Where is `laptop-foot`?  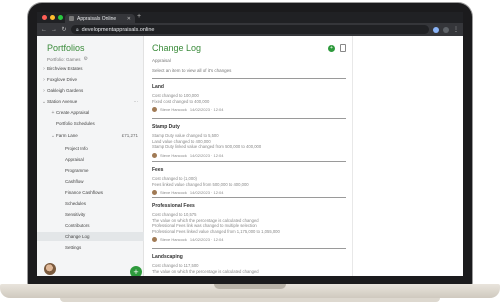
laptop-foot is located at coordinates (250, 300).